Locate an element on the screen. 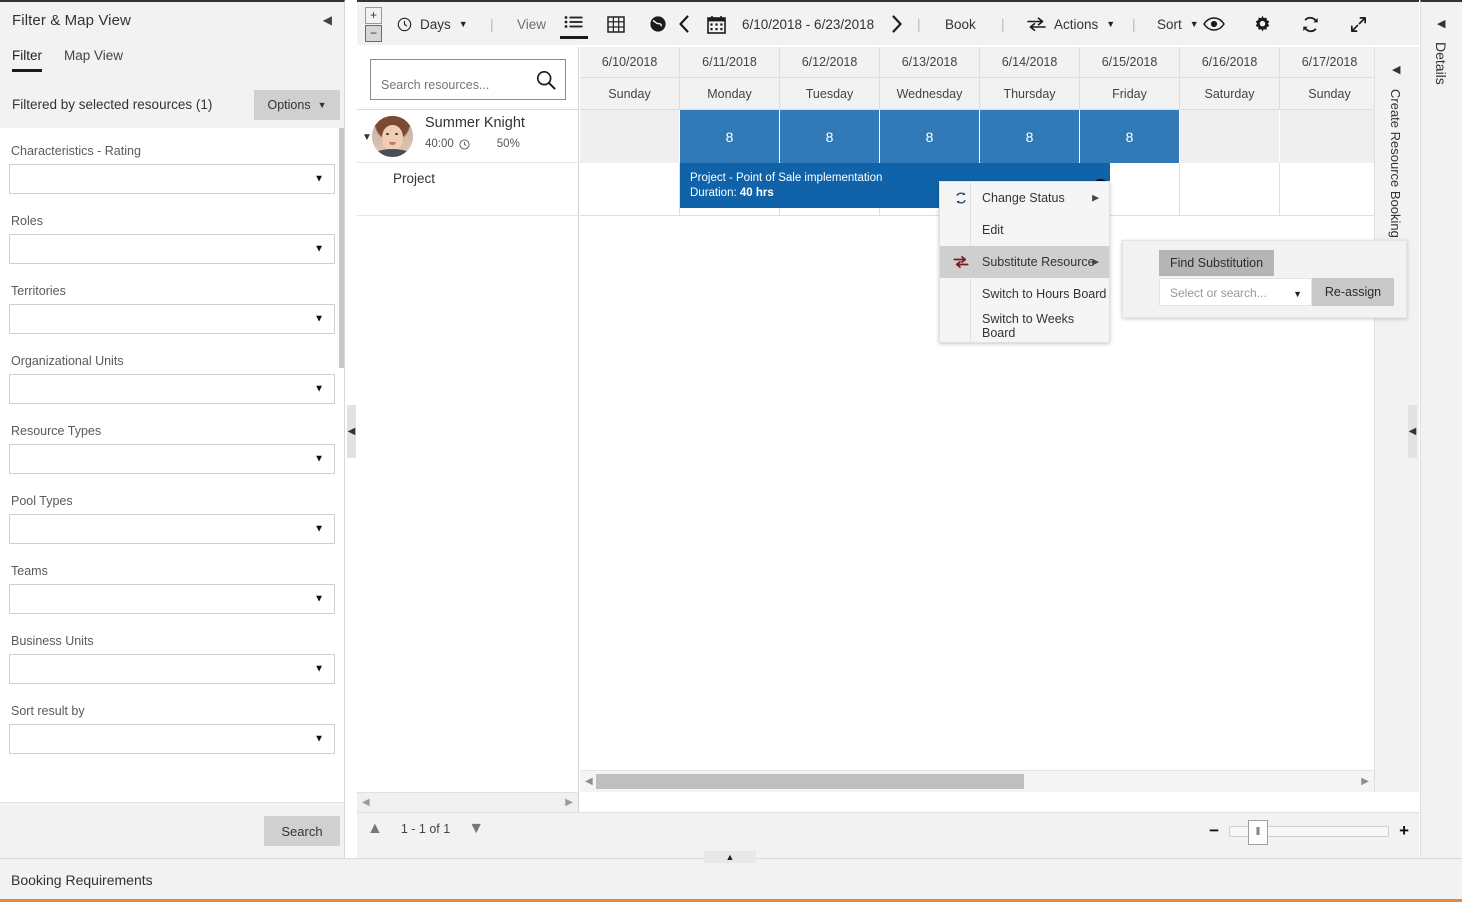 This screenshot has height=902, width=1462. search-icon is located at coordinates (546, 80).